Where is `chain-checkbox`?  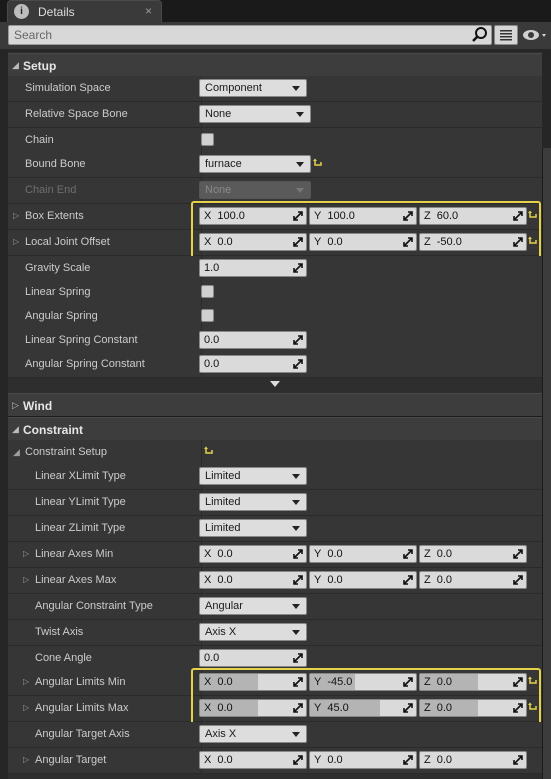
chain-checkbox is located at coordinates (207, 139).